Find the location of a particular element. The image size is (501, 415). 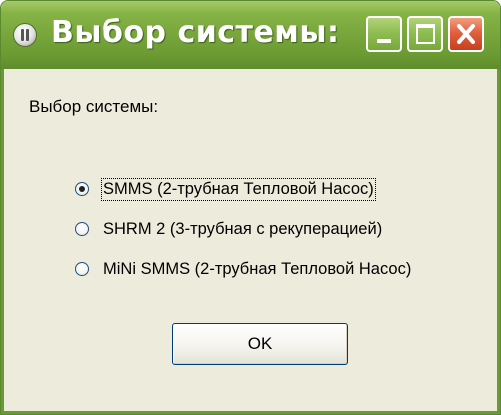

radio-button-checked is located at coordinates (82, 189).